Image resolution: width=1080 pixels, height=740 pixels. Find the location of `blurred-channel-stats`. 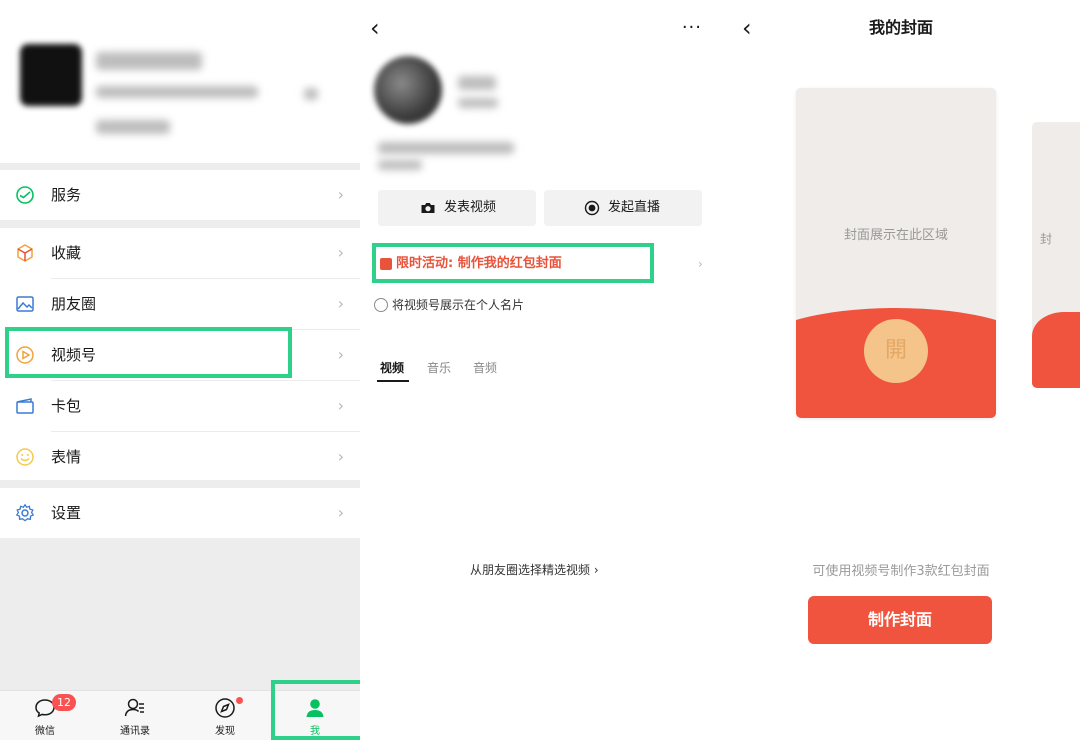

blurred-channel-stats is located at coordinates (400, 165).